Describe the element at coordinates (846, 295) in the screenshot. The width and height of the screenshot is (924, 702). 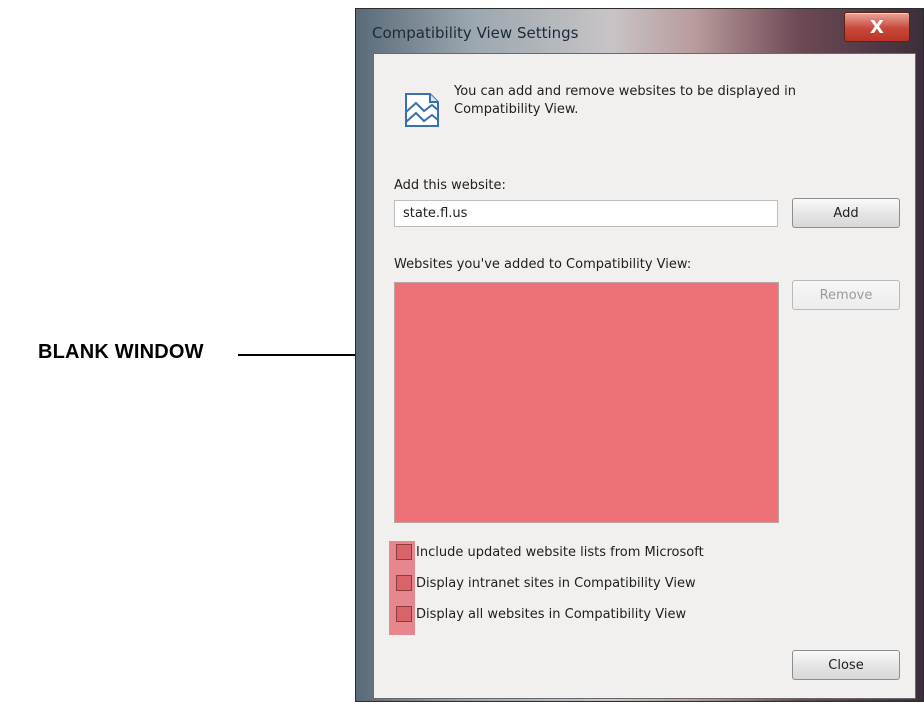
I see `remove-button: Remove` at that location.